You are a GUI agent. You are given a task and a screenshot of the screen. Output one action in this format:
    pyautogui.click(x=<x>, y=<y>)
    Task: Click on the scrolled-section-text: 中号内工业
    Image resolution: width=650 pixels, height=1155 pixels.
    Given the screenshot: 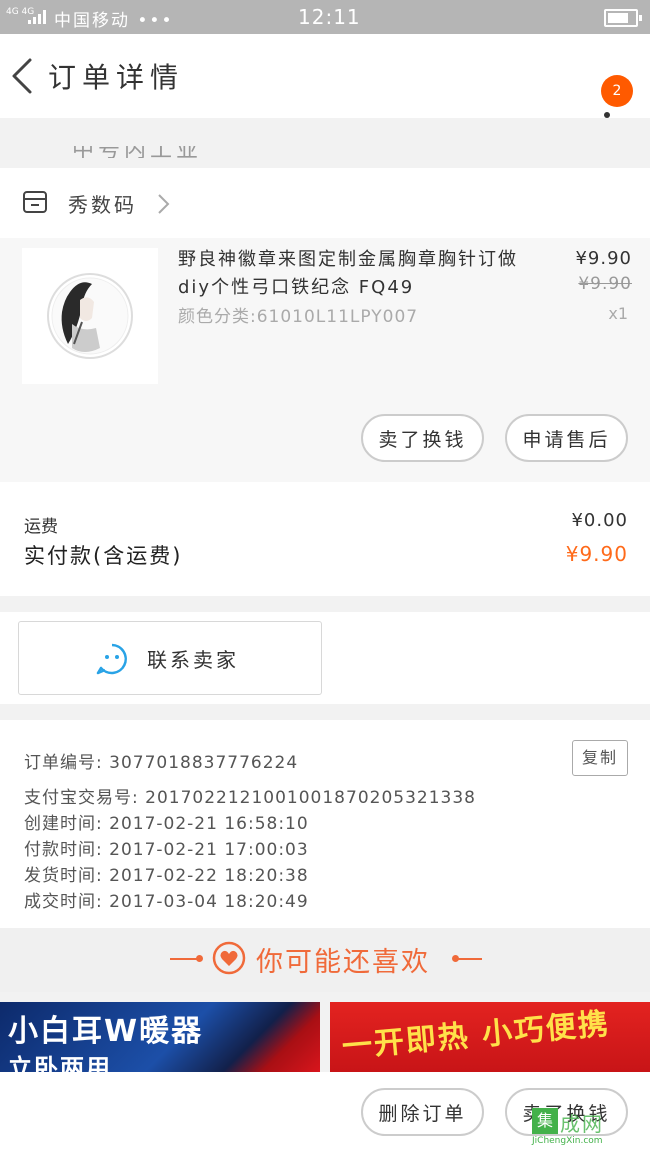 What is the action you would take?
    pyautogui.click(x=142, y=152)
    